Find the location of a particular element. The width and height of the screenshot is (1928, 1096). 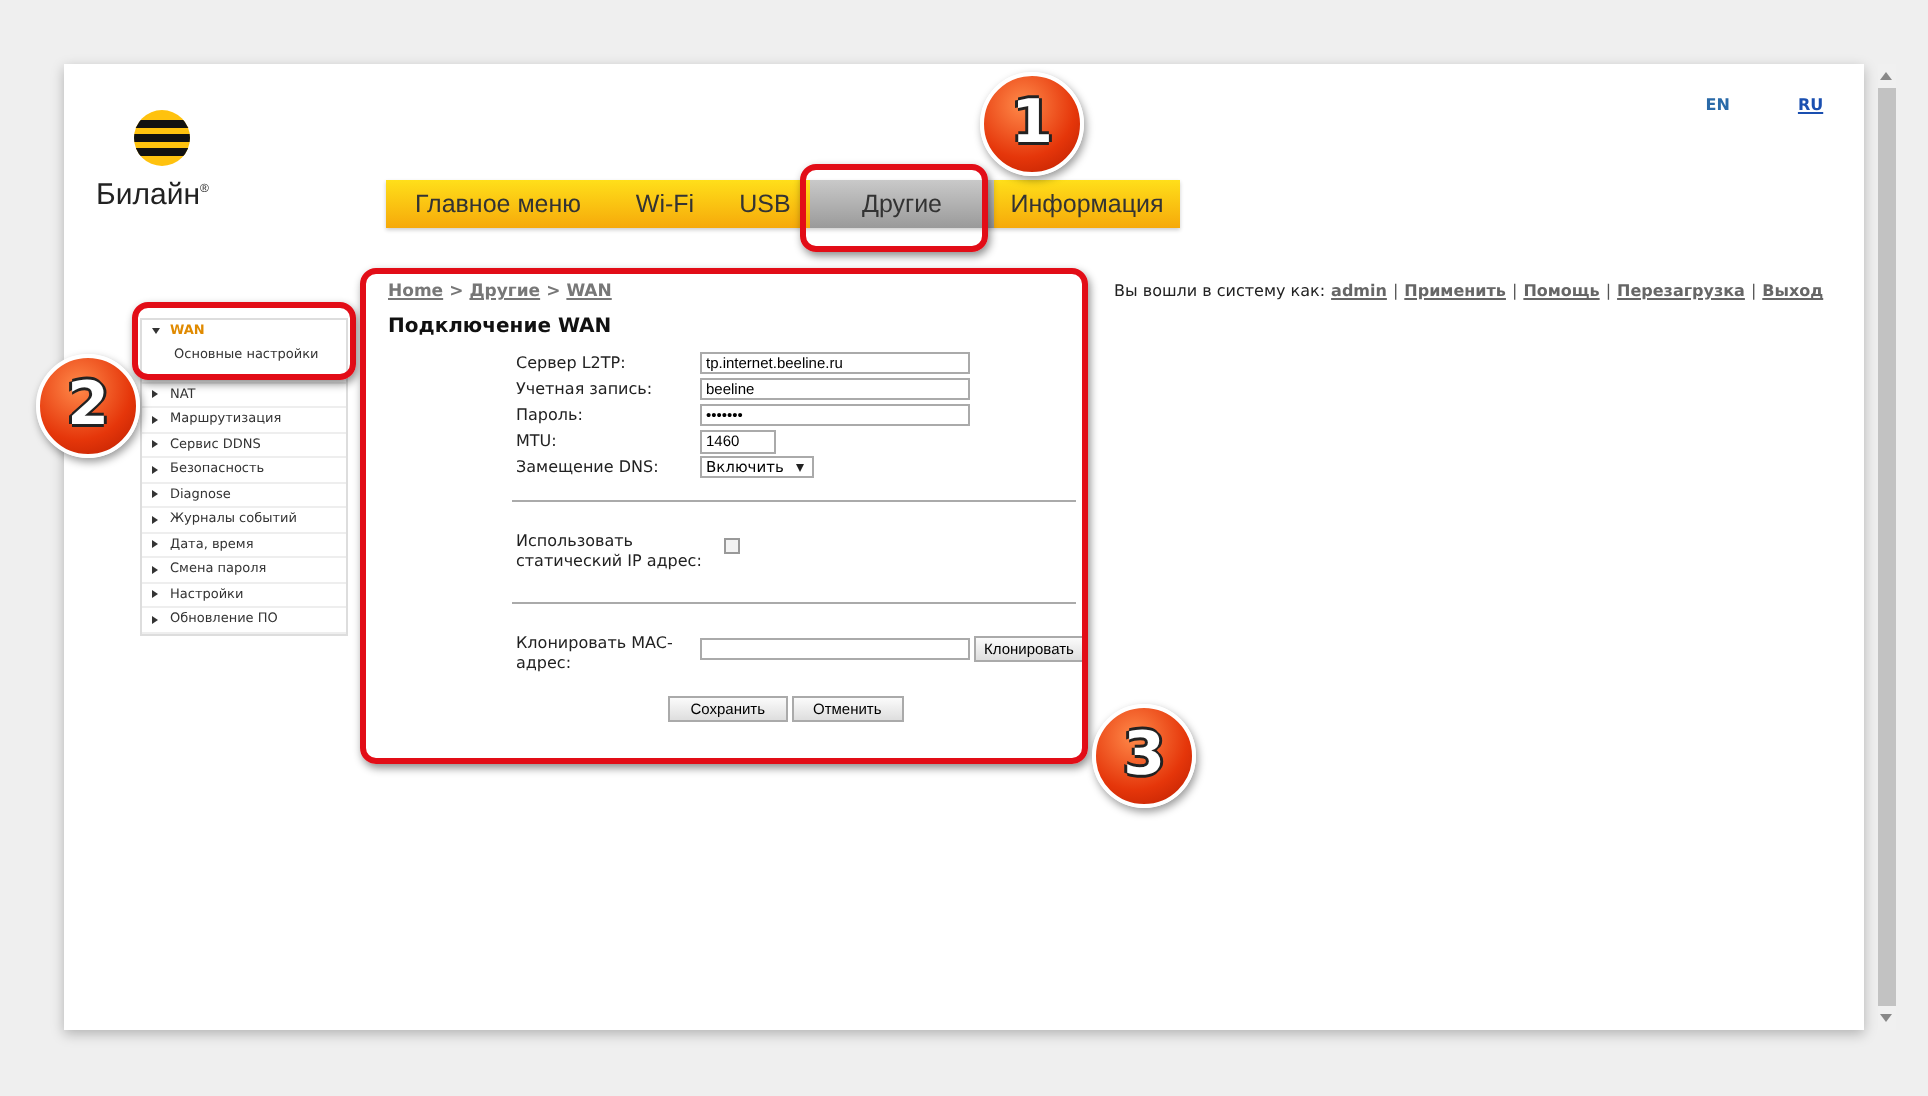

step-badge: 2 is located at coordinates (88, 406).